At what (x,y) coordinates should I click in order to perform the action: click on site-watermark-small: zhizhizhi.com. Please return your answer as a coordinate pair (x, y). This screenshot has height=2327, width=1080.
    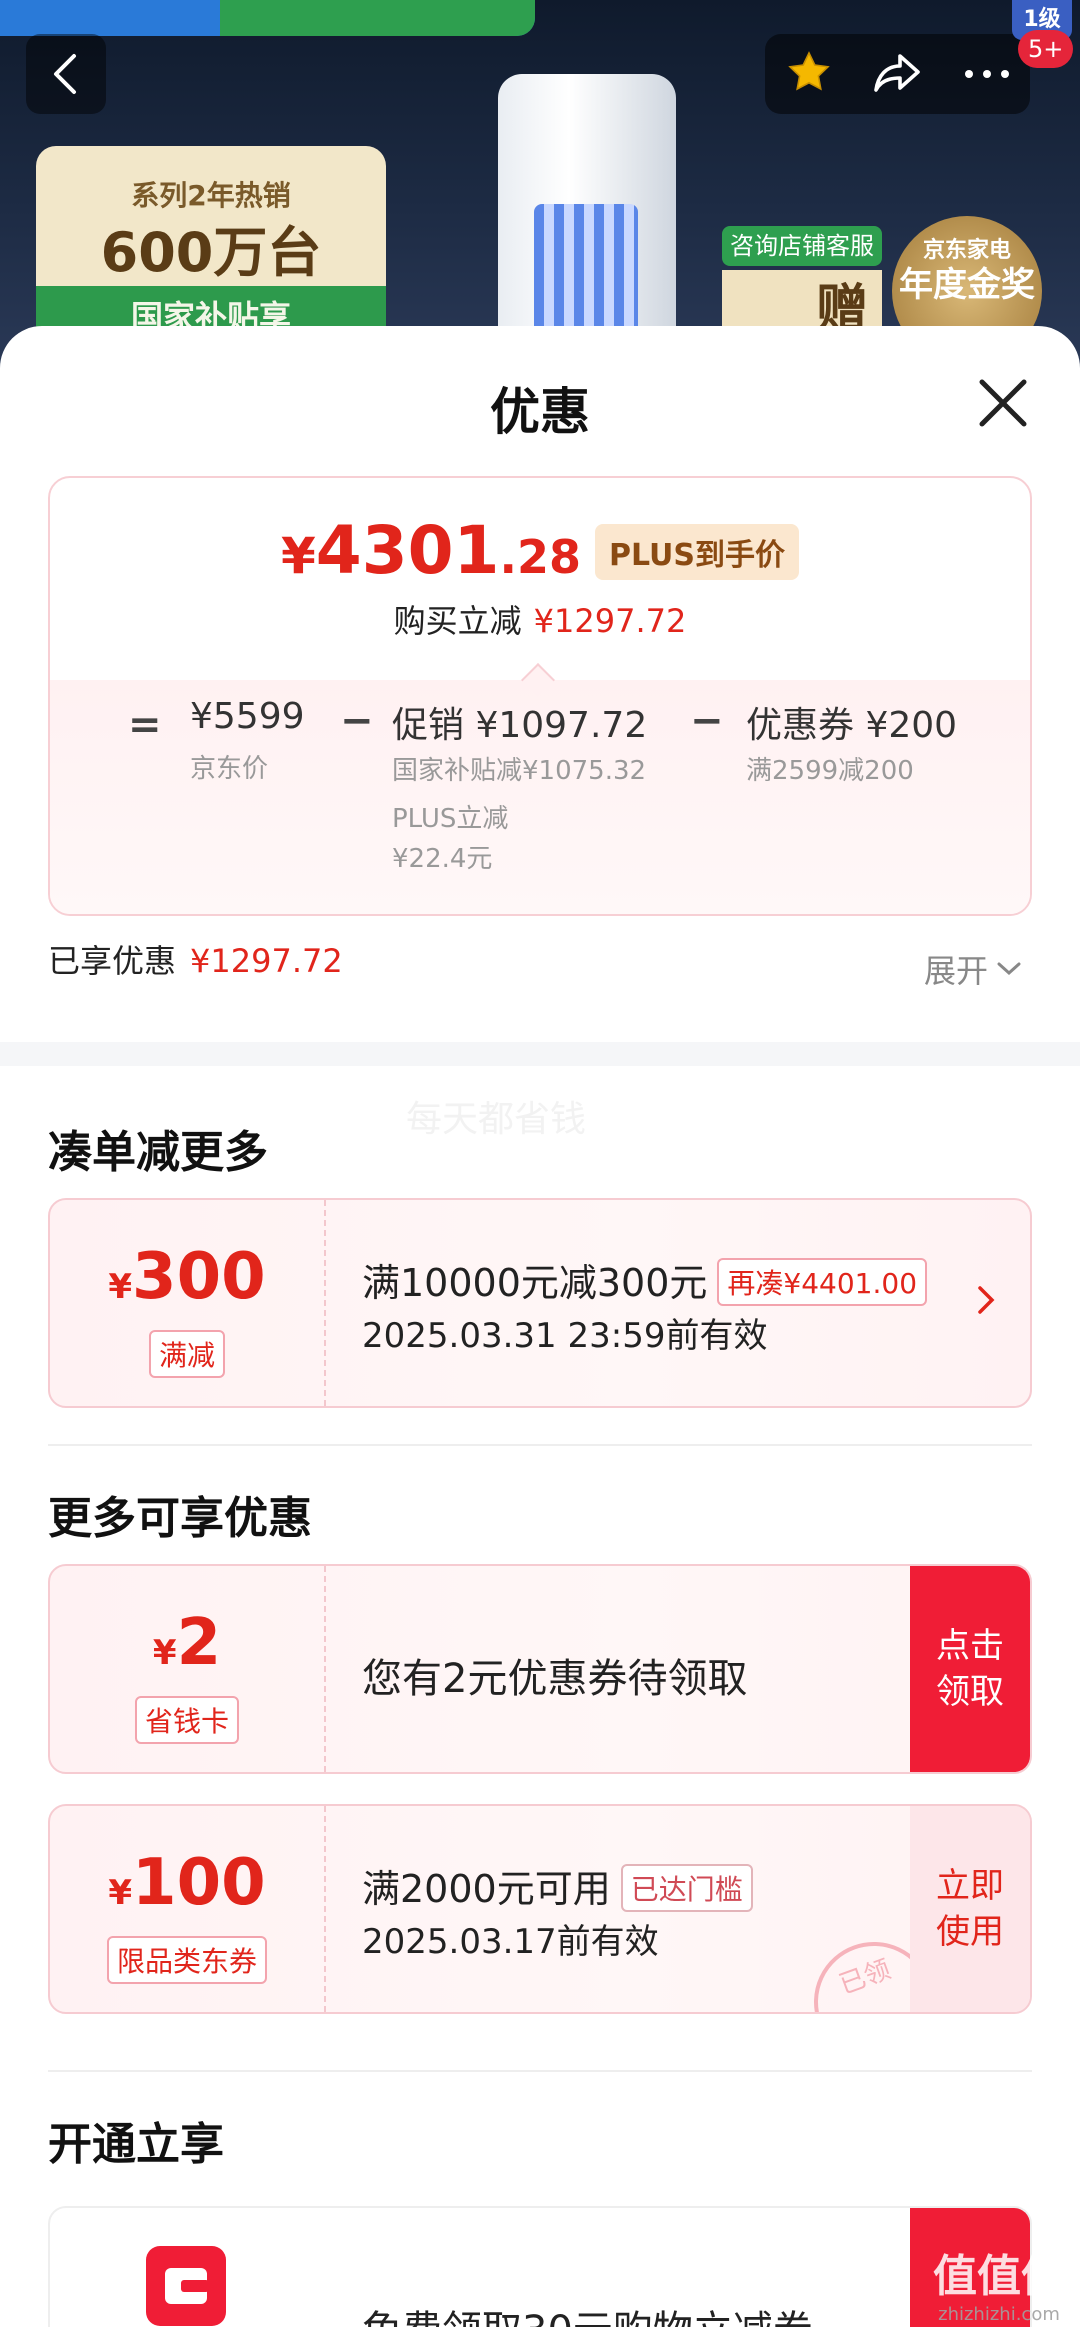
    Looking at the image, I should click on (999, 2314).